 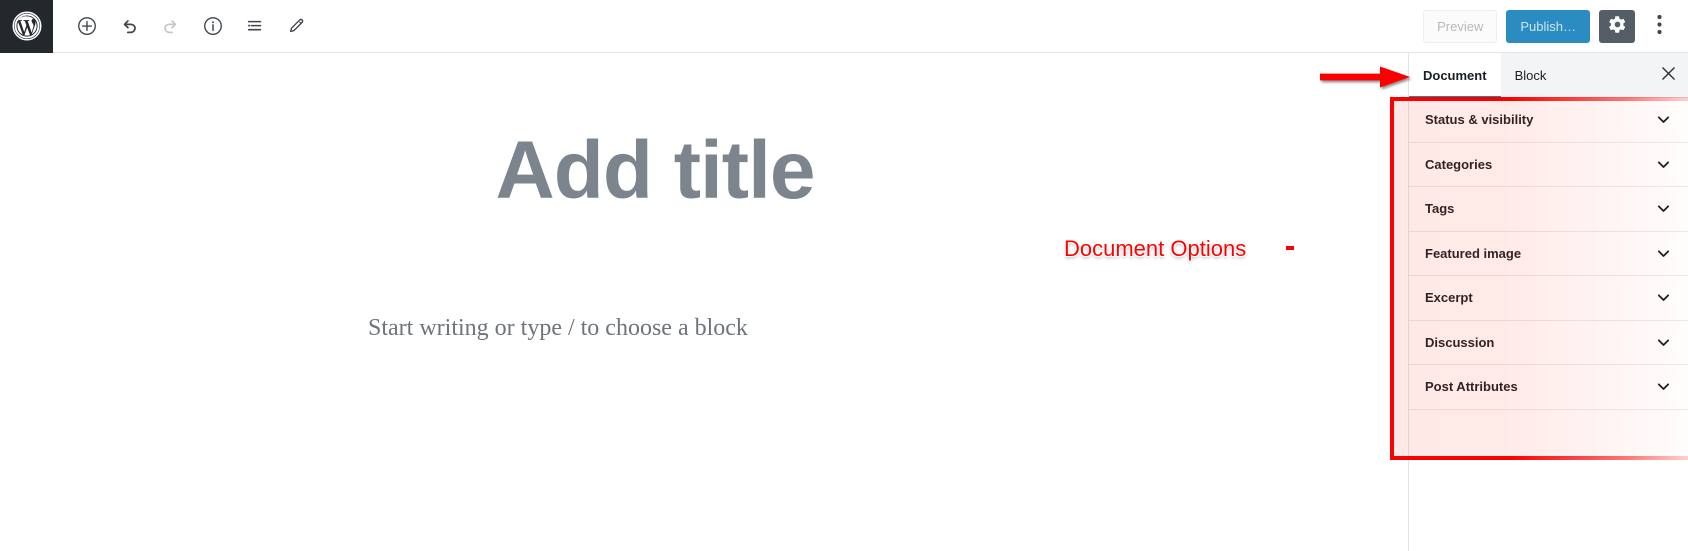 I want to click on close-icon, so click(x=1668, y=75).